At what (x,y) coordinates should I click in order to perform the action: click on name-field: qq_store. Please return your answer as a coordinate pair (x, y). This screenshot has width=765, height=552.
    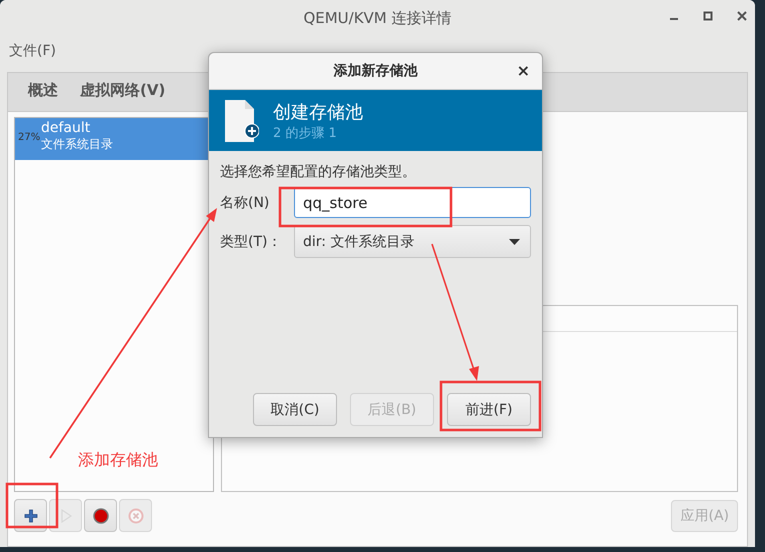
    Looking at the image, I should click on (412, 202).